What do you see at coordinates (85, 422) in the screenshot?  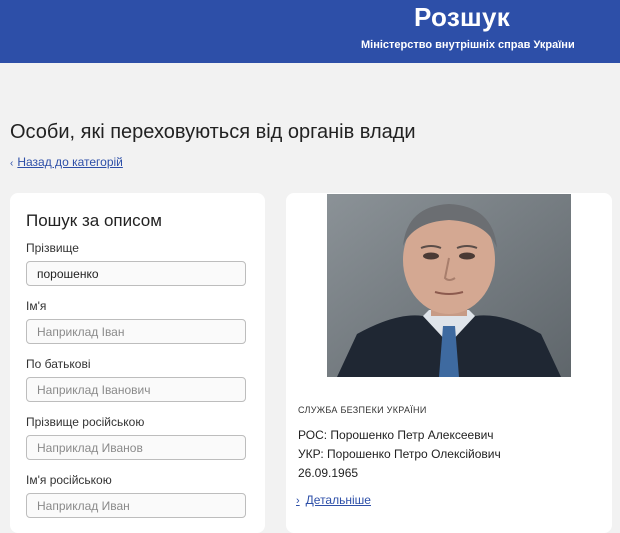 I see `surname-ru-label: Прізвище російською` at bounding box center [85, 422].